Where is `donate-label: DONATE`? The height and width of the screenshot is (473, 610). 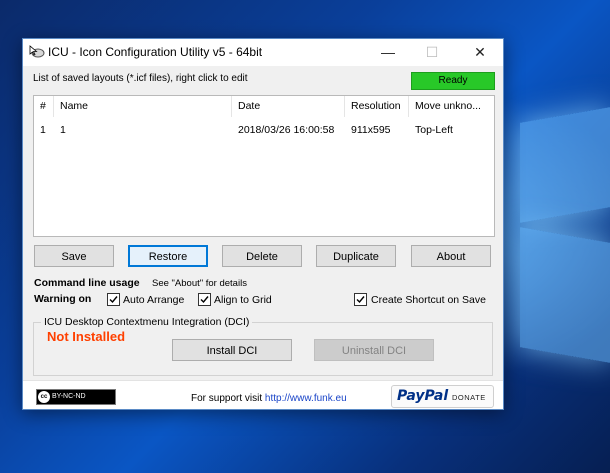 donate-label: DONATE is located at coordinates (469, 397).